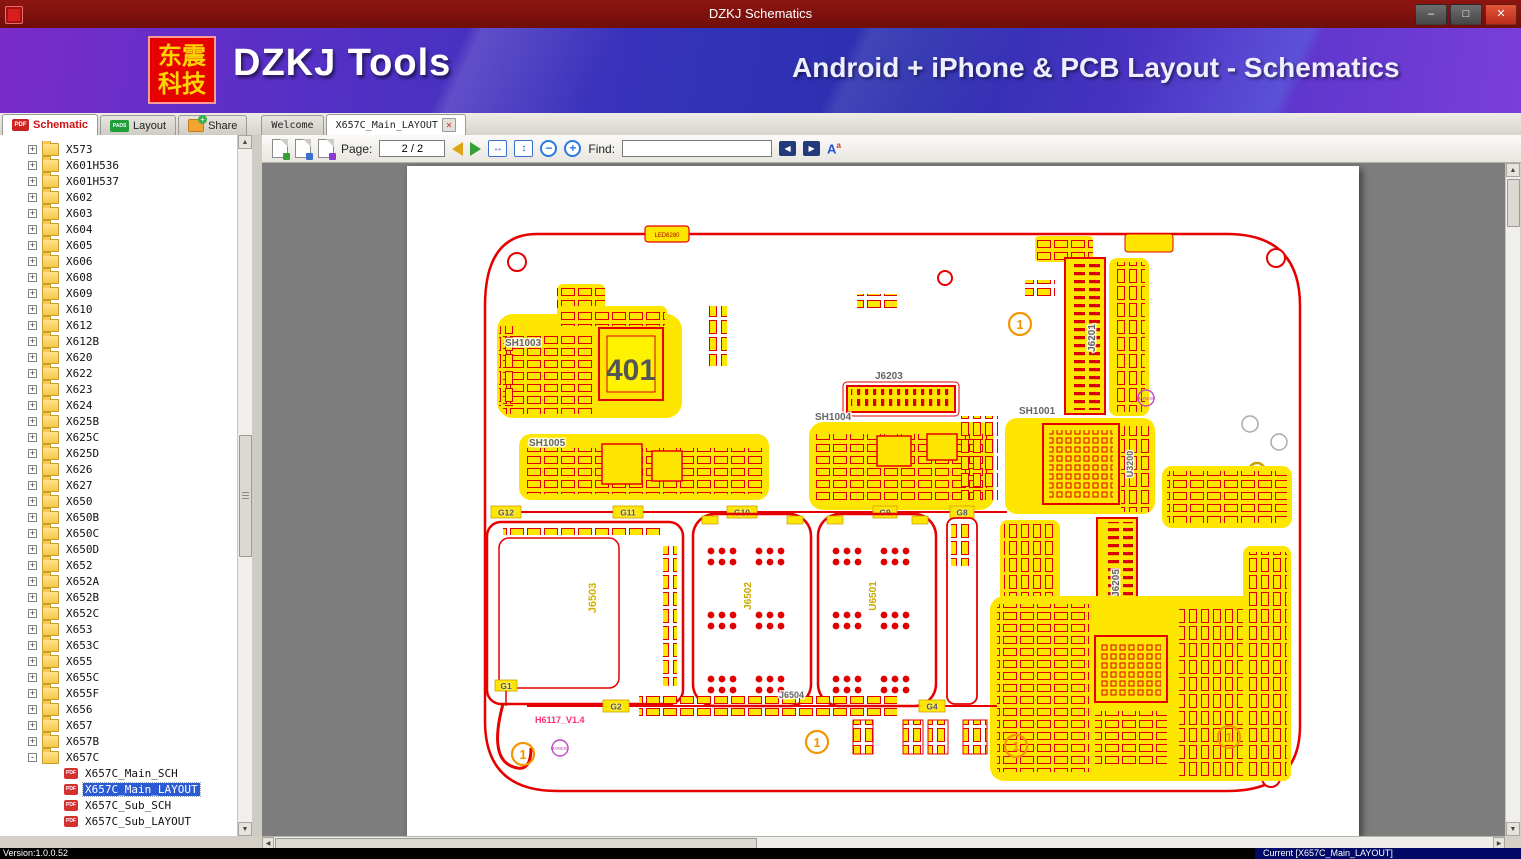 The image size is (1521, 859). Describe the element at coordinates (138, 125) in the screenshot. I see `tab-layout: PADS Layout` at that location.